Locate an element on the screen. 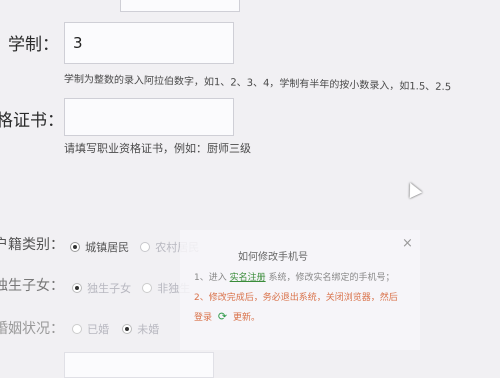 Image resolution: width=500 pixels, height=378 pixels. only-child-radio-no is located at coordinates (147, 287).